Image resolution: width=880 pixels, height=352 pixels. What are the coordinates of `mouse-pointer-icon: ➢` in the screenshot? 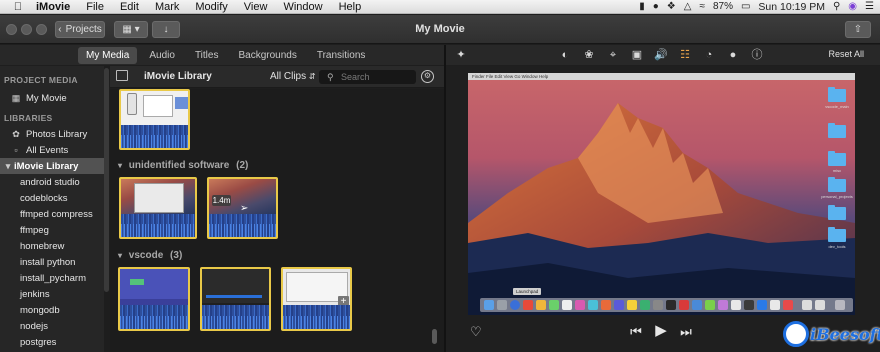 It's located at (244, 208).